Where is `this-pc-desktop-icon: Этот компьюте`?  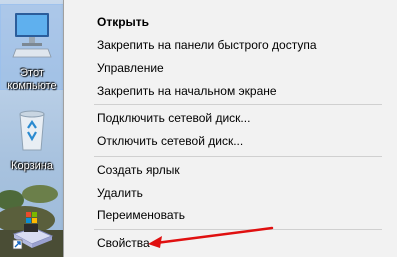 this-pc-desktop-icon: Этот компьюте is located at coordinates (32, 48).